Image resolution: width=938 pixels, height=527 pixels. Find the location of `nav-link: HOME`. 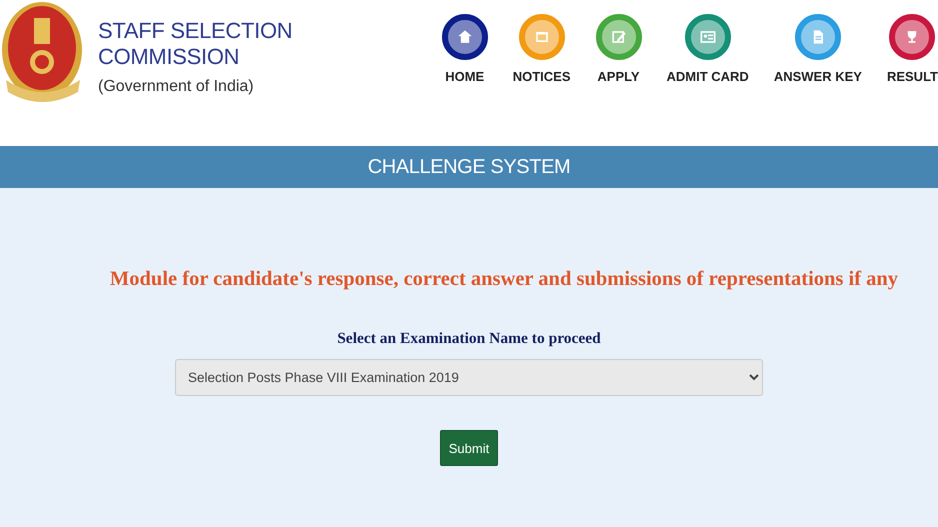

nav-link: HOME is located at coordinates (464, 76).